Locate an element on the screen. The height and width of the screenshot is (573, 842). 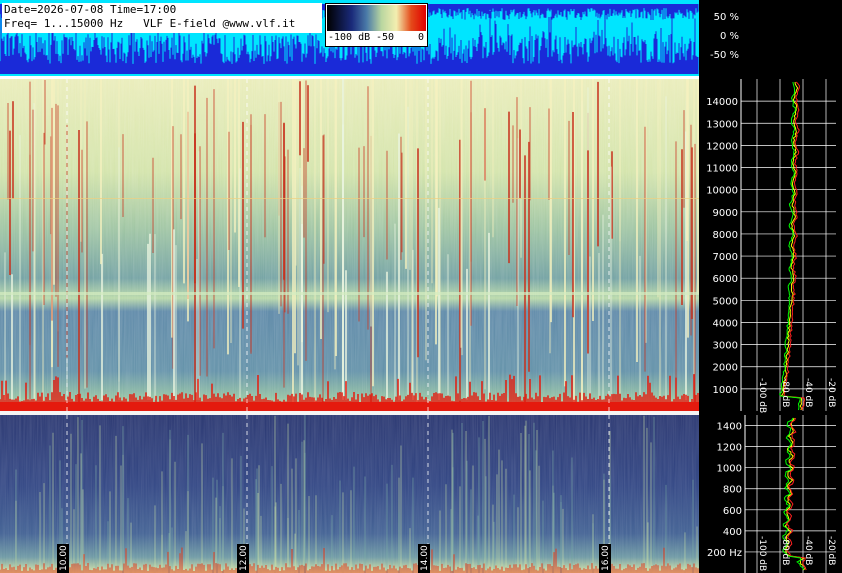
profile-db-label-upper: -20 dB is located at coordinates (831, 392).